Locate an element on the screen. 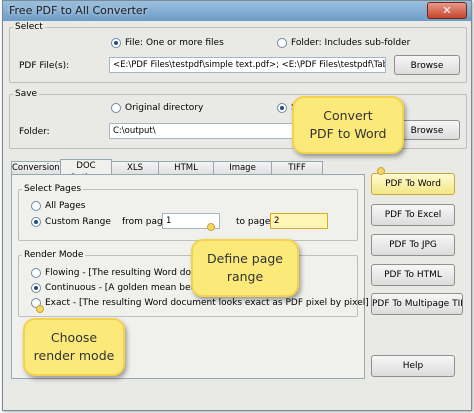  to-page-label: to page: is located at coordinates (255, 222).